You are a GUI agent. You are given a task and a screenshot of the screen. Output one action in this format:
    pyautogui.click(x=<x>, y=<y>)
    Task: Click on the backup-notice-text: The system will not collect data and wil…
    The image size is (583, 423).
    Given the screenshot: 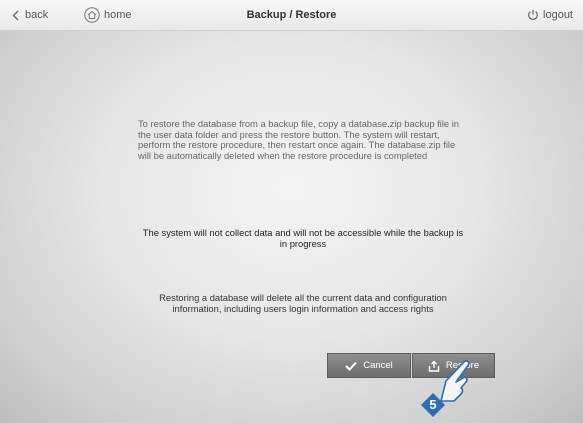 What is the action you would take?
    pyautogui.click(x=303, y=238)
    